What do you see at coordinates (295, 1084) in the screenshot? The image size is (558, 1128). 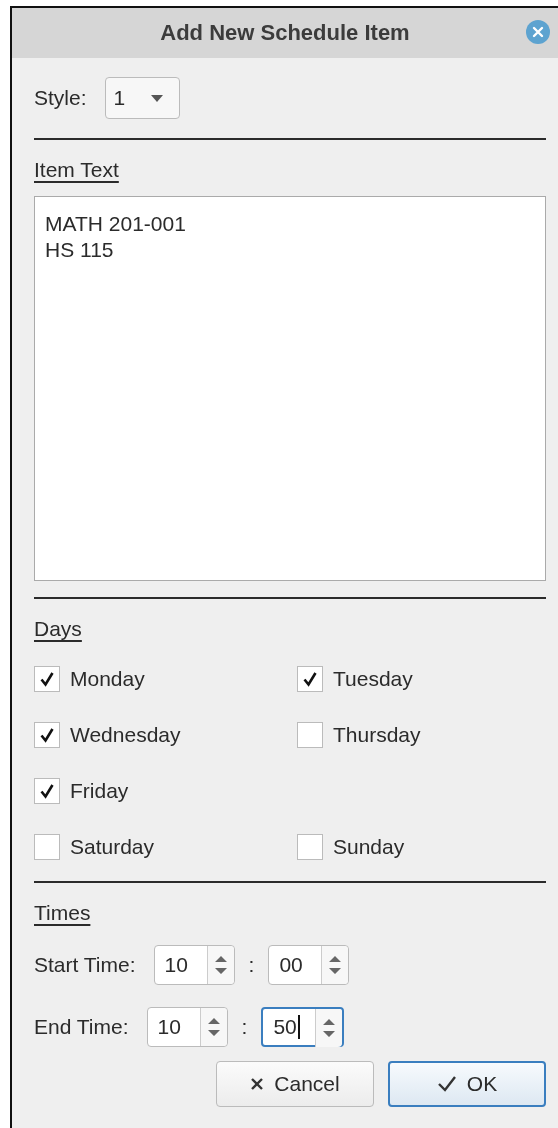 I see `cancel-button: Cancel` at bounding box center [295, 1084].